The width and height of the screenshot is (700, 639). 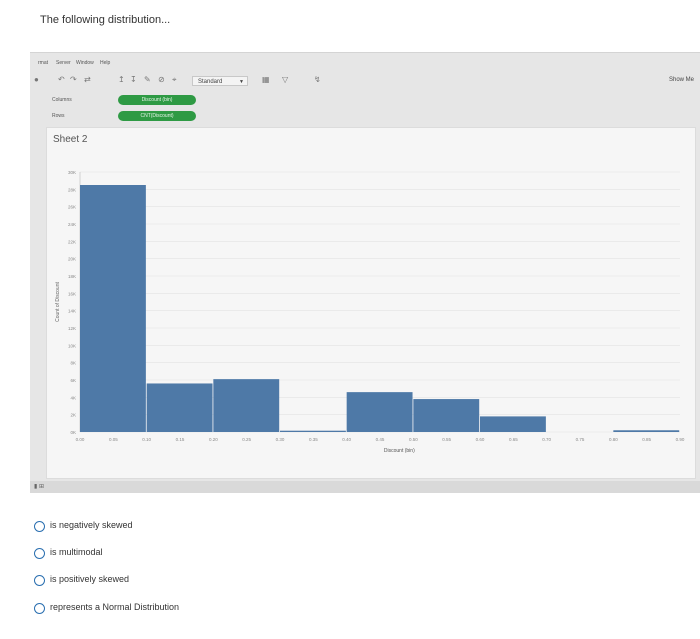 What do you see at coordinates (61, 80) in the screenshot?
I see `undo-icon: ↶` at bounding box center [61, 80].